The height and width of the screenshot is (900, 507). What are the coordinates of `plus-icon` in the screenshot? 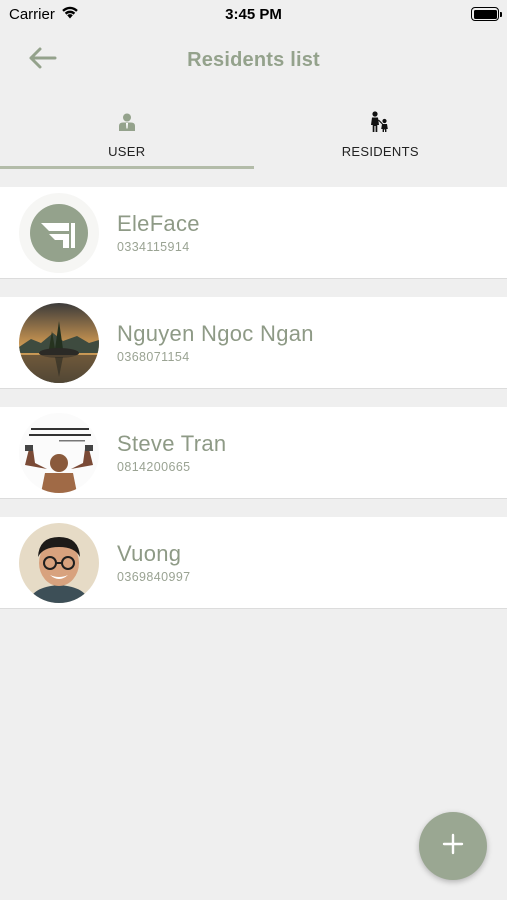 It's located at (453, 846).